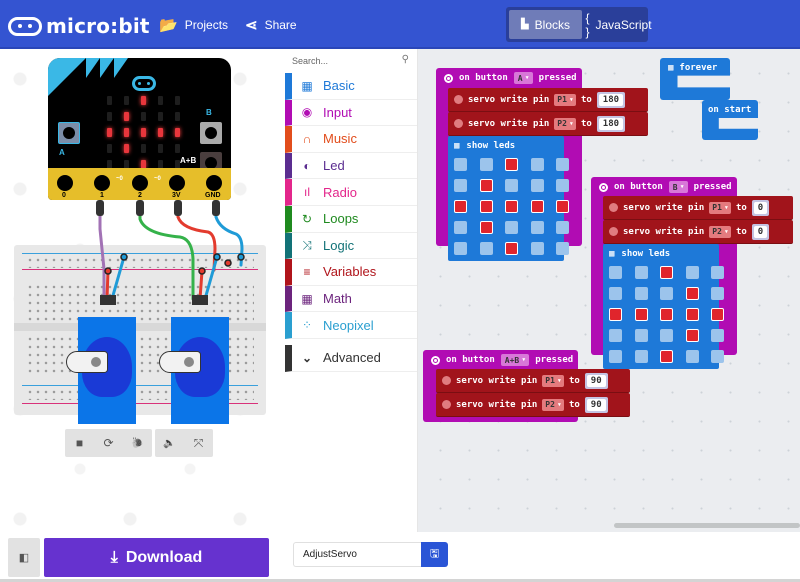 The height and width of the screenshot is (582, 800). I want to click on servo-write-block: servo write pin P1 ▼ to 0, so click(698, 208).